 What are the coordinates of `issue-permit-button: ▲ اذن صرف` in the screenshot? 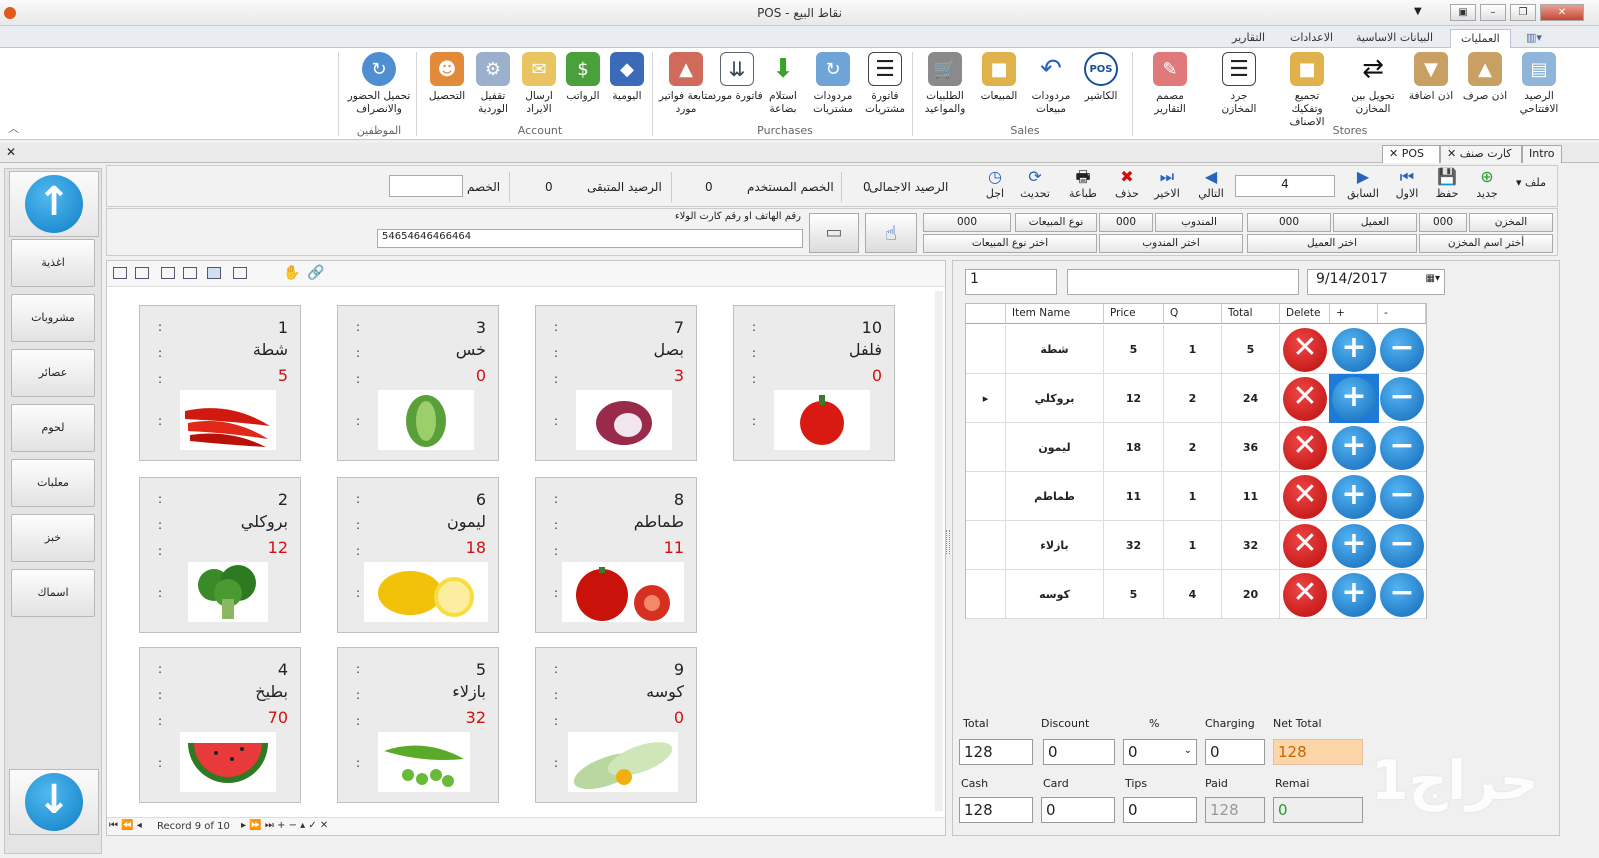 It's located at (1485, 89).